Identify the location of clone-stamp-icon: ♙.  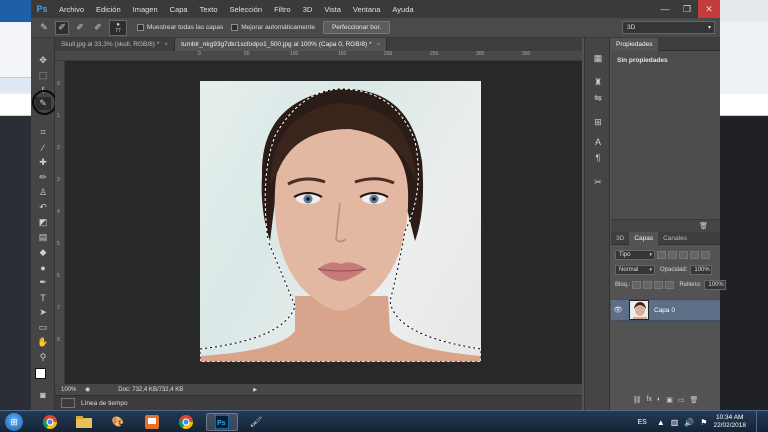
(43, 192).